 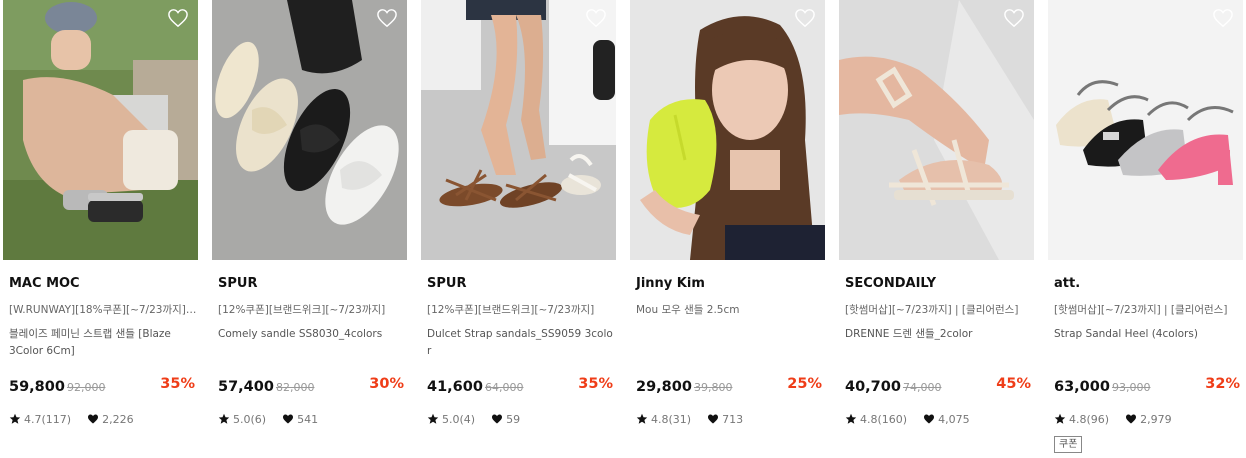 I want to click on price-row: 57,400 82,000 30%, so click(x=312, y=386).